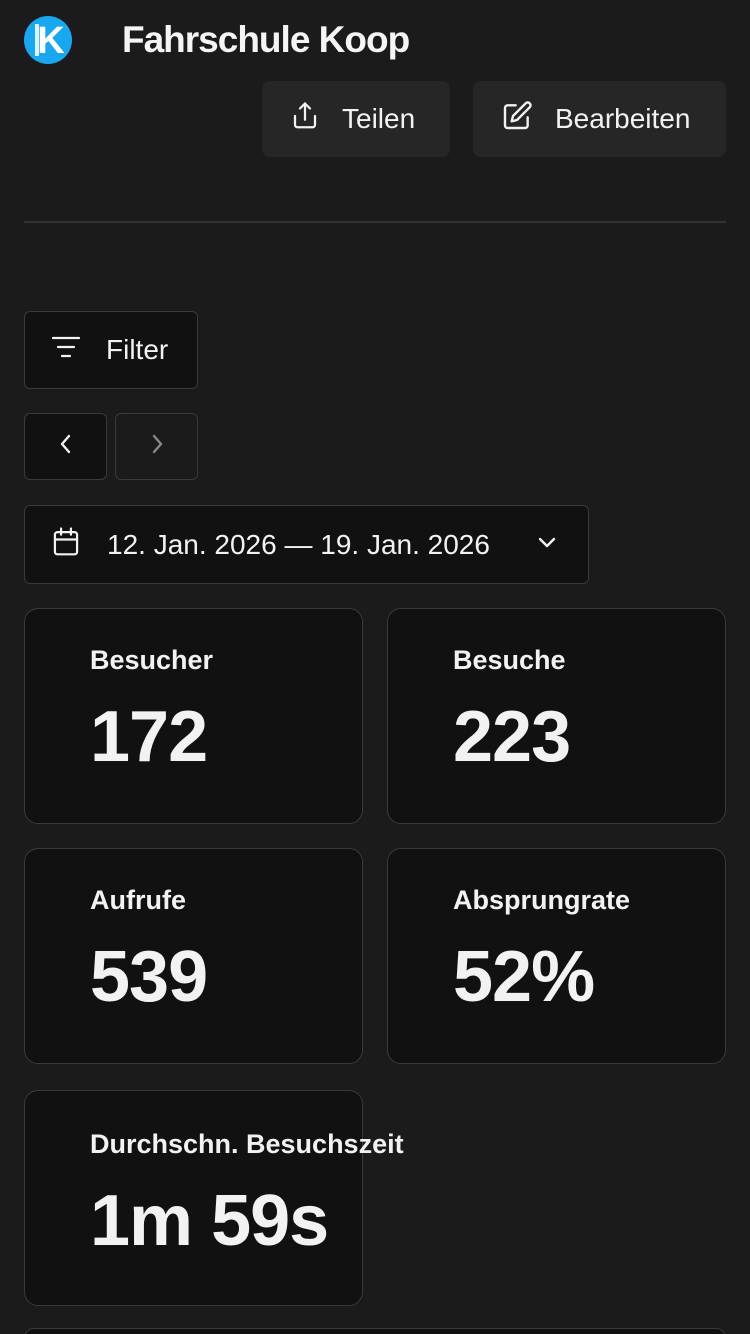 The width and height of the screenshot is (750, 1334). Describe the element at coordinates (547, 545) in the screenshot. I see `chevron-down-icon` at that location.